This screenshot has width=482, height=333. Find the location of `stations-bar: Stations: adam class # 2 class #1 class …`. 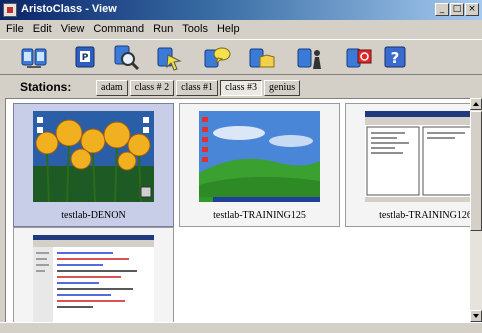

stations-bar: Stations: adam class # 2 class #1 class … is located at coordinates (241, 87).